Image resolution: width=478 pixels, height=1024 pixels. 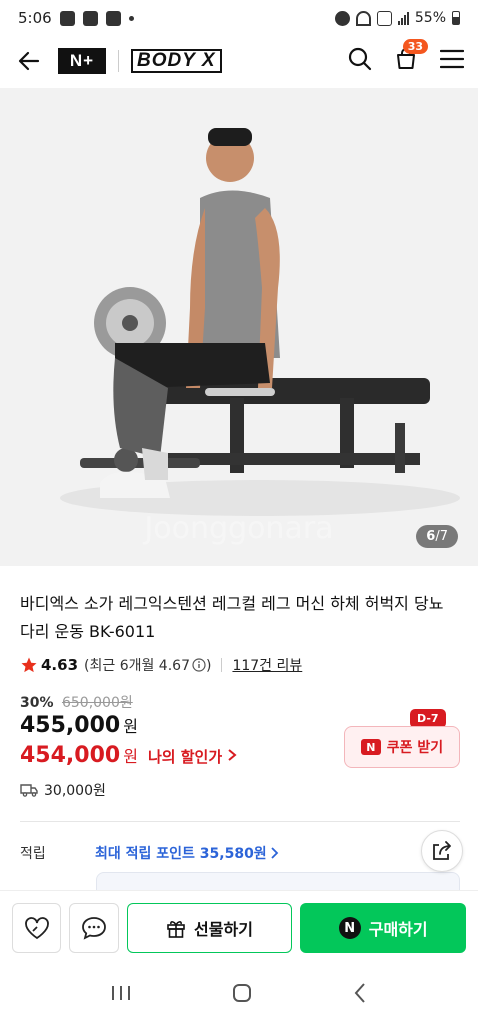 I want to click on gallery-current-page: 6, so click(x=431, y=536).